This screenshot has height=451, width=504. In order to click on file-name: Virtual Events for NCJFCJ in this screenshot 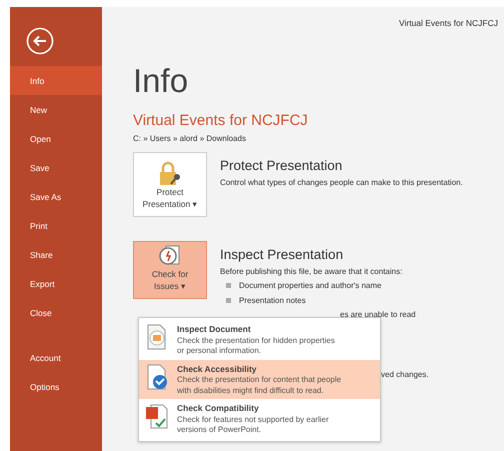, I will do `click(221, 120)`.